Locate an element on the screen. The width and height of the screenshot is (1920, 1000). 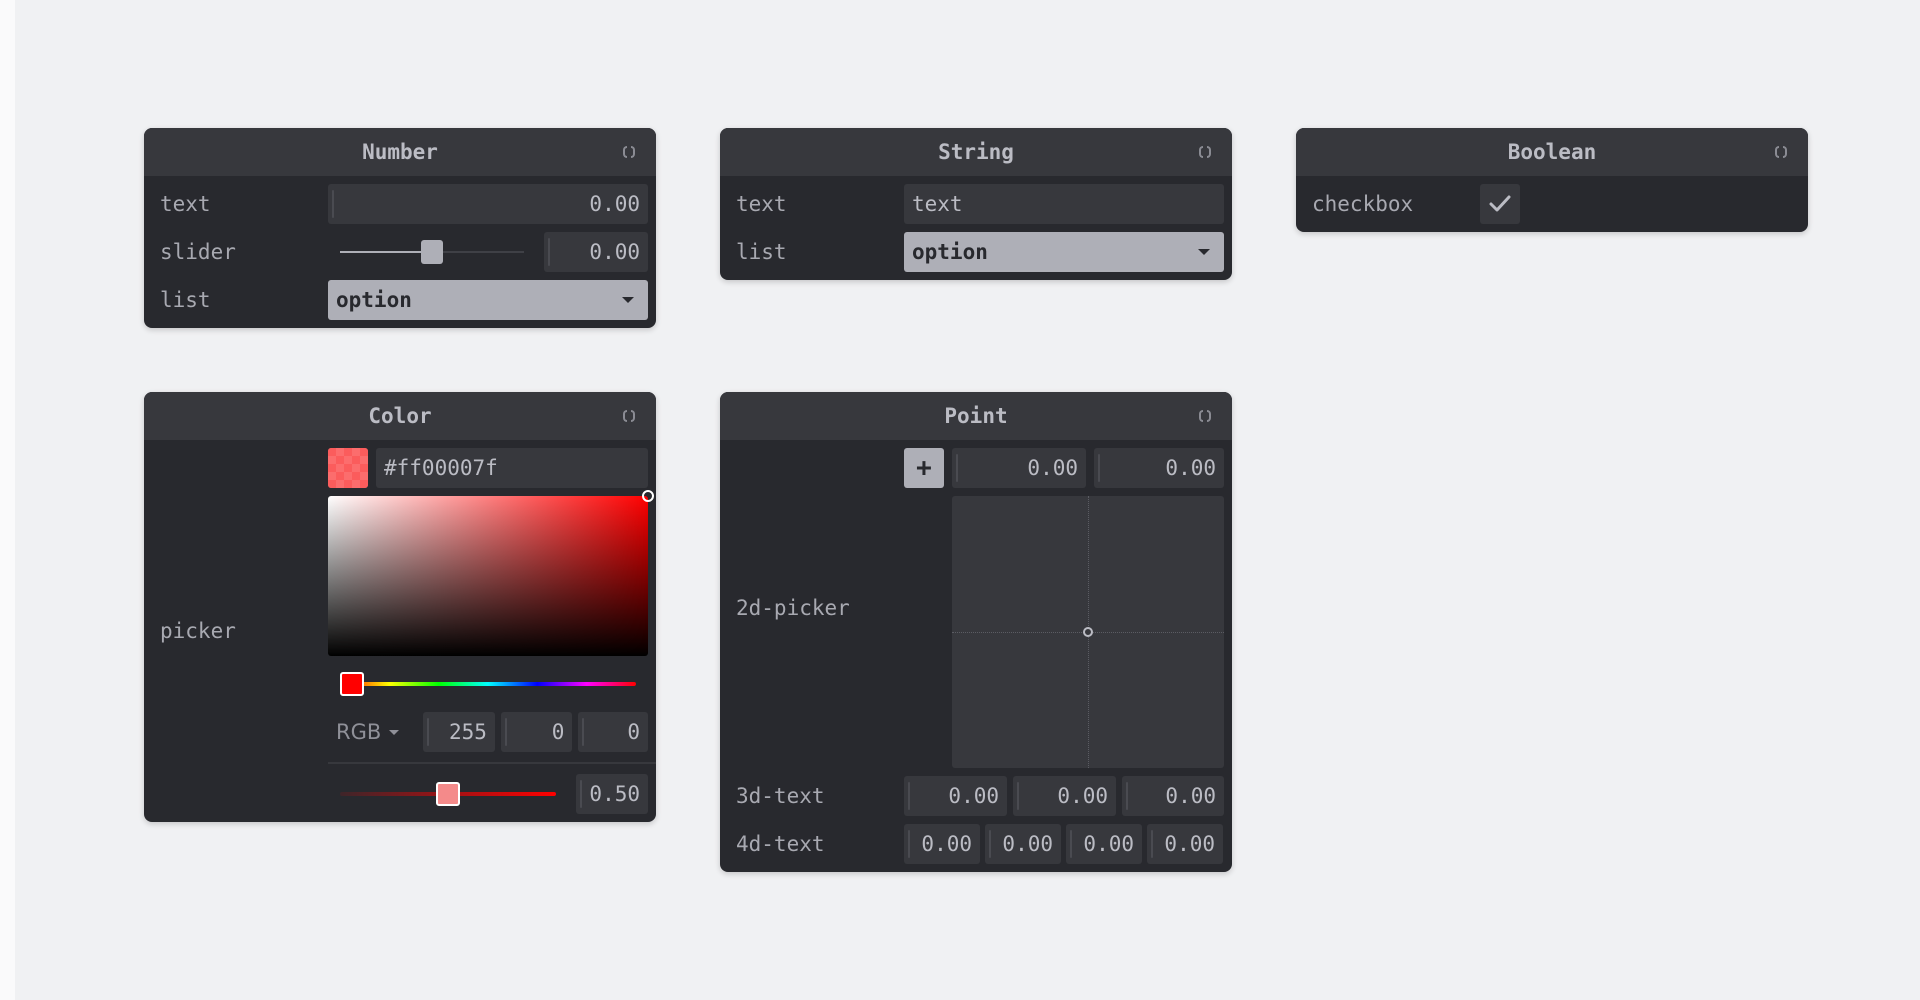
number-panel: Number text 0.00 slider 0.00 list option is located at coordinates (400, 228).